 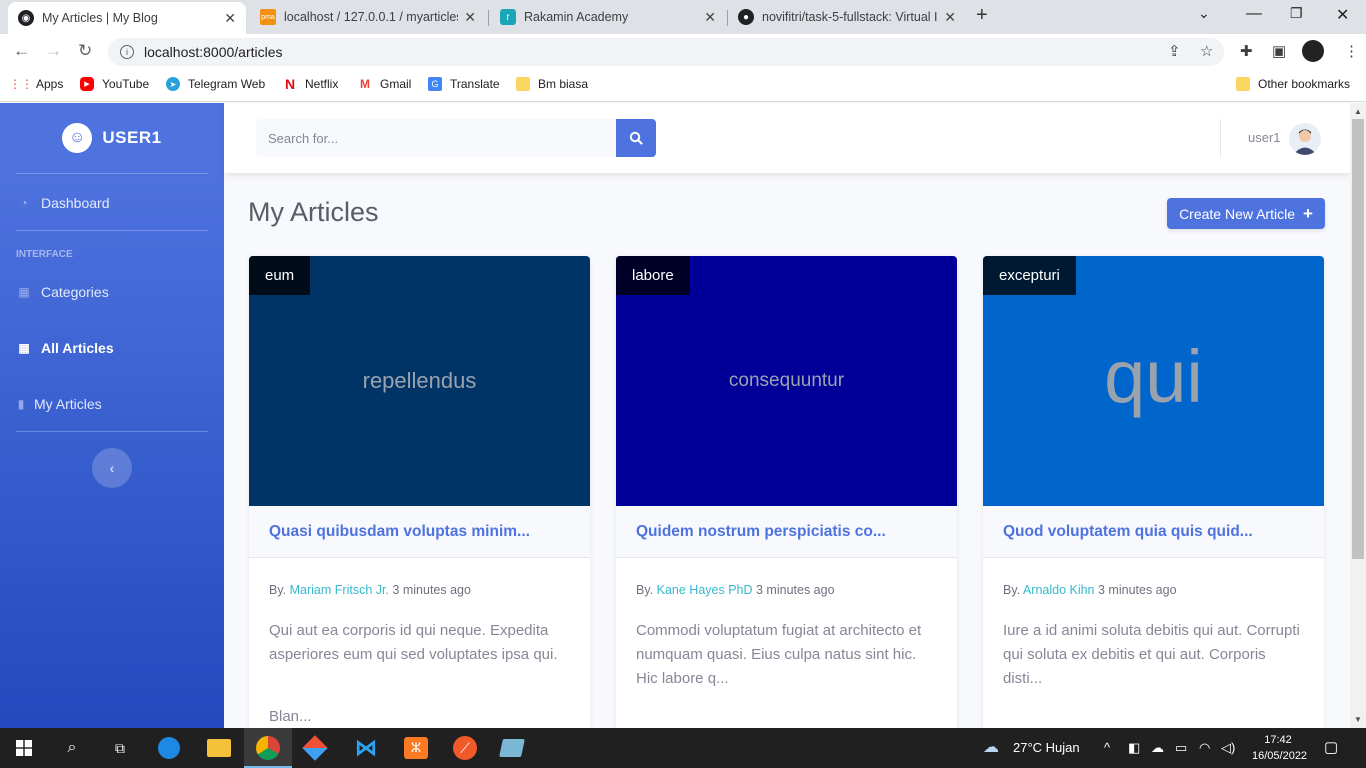 I want to click on bookmark-folder-bm-biasa: Bm biasa, so click(x=552, y=84).